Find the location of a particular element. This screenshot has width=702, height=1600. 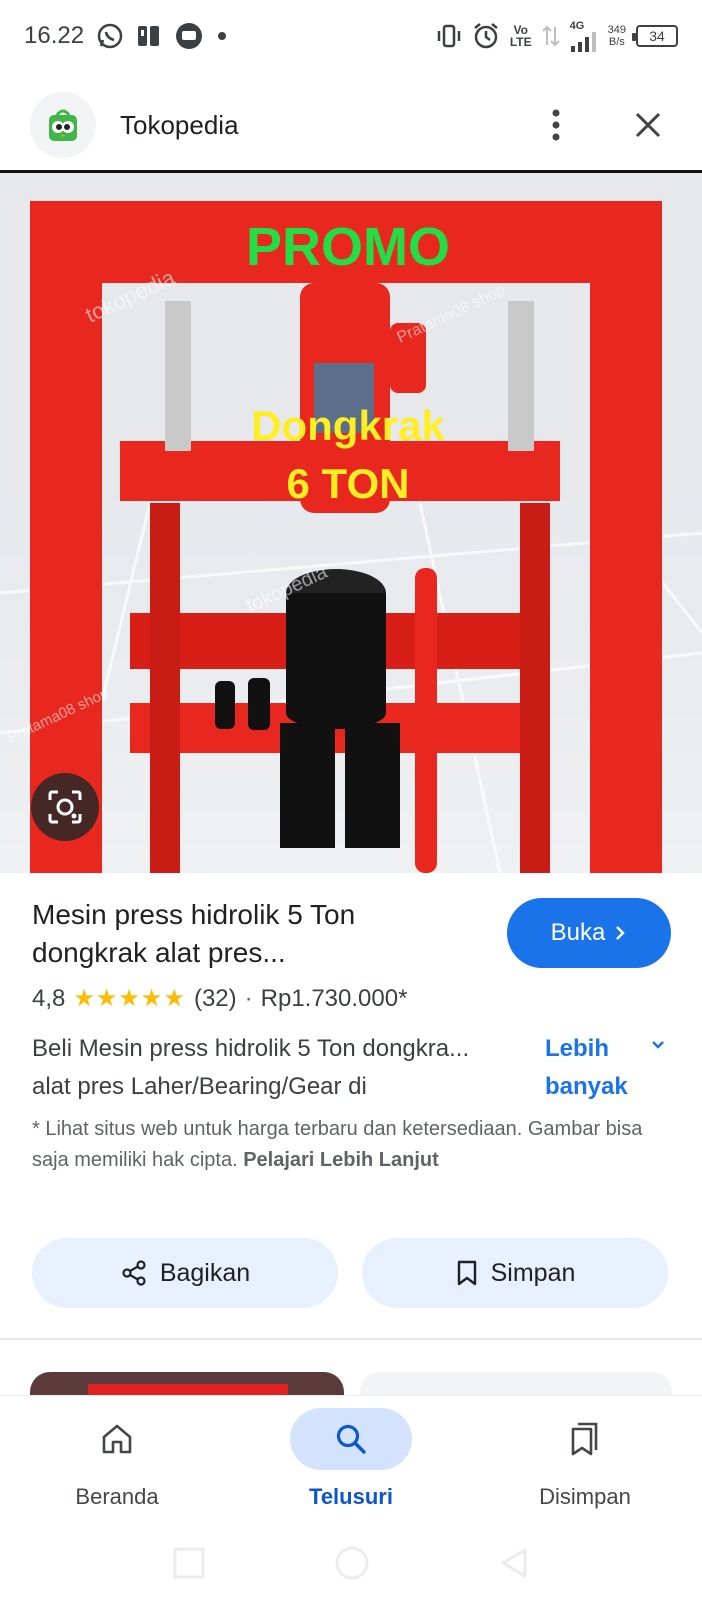

review-count: (32) is located at coordinates (215, 998).